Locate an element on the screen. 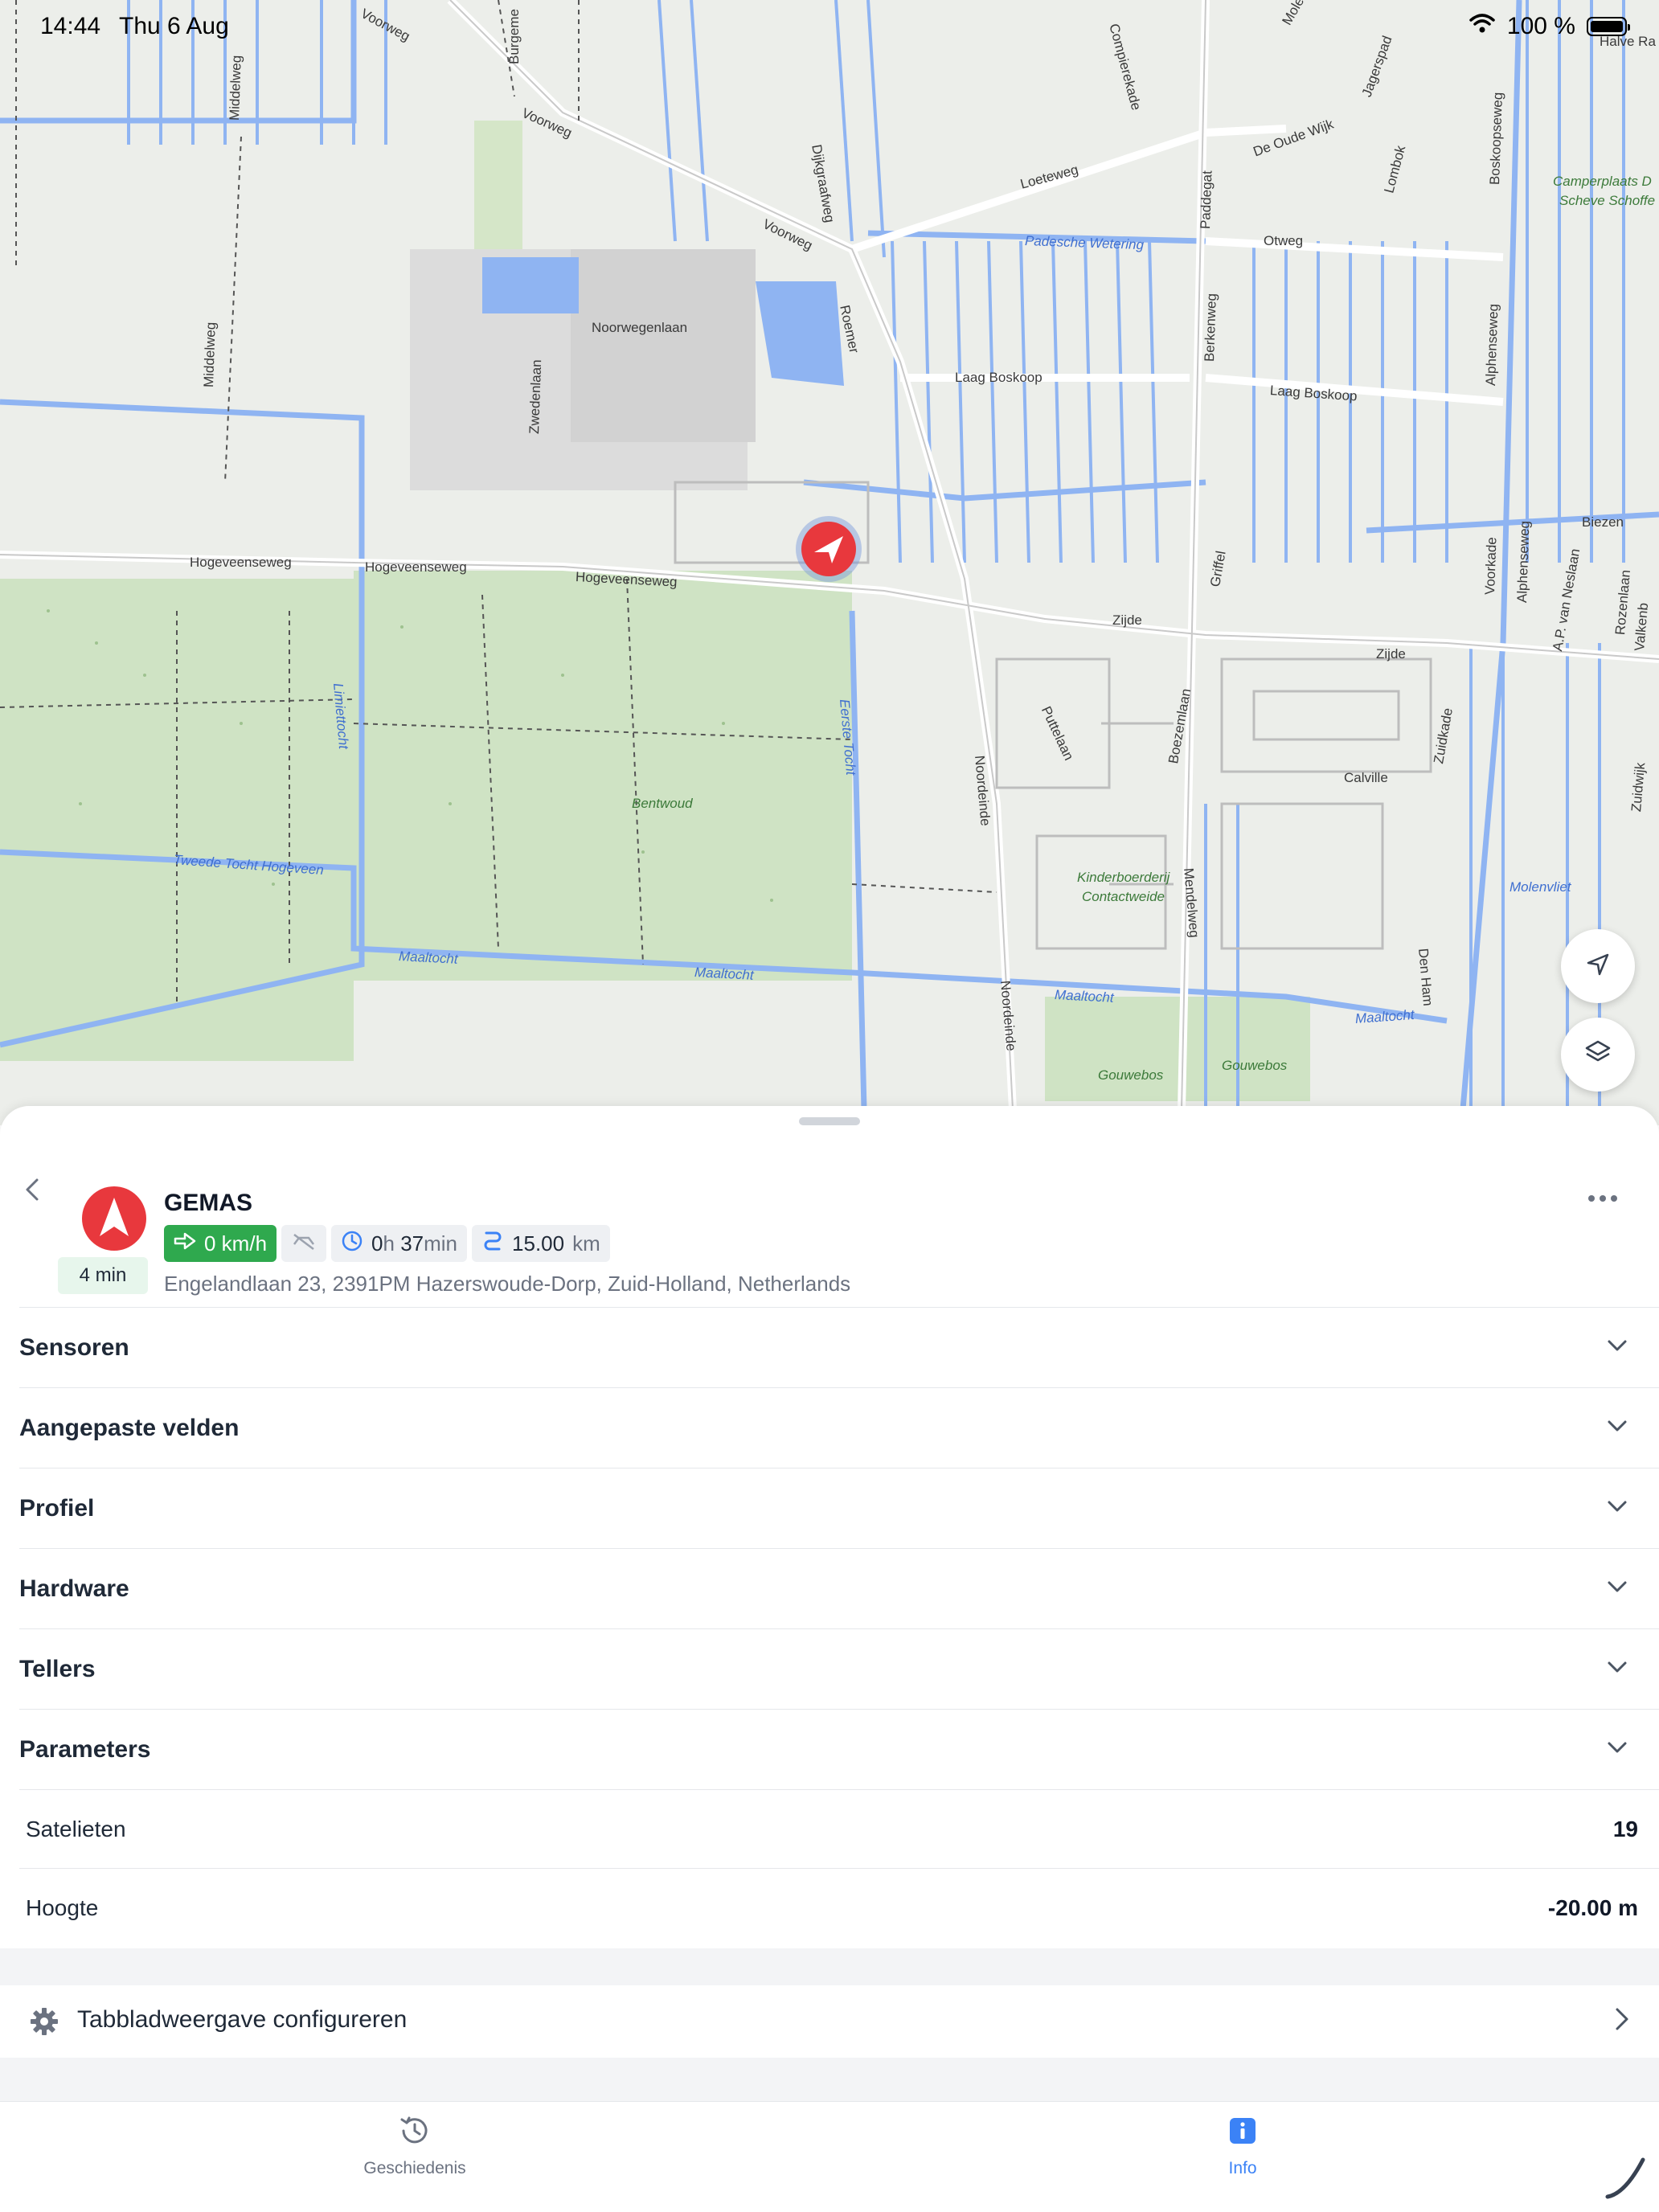 This screenshot has width=1659, height=2212. tab-label: Info is located at coordinates (1242, 2168).